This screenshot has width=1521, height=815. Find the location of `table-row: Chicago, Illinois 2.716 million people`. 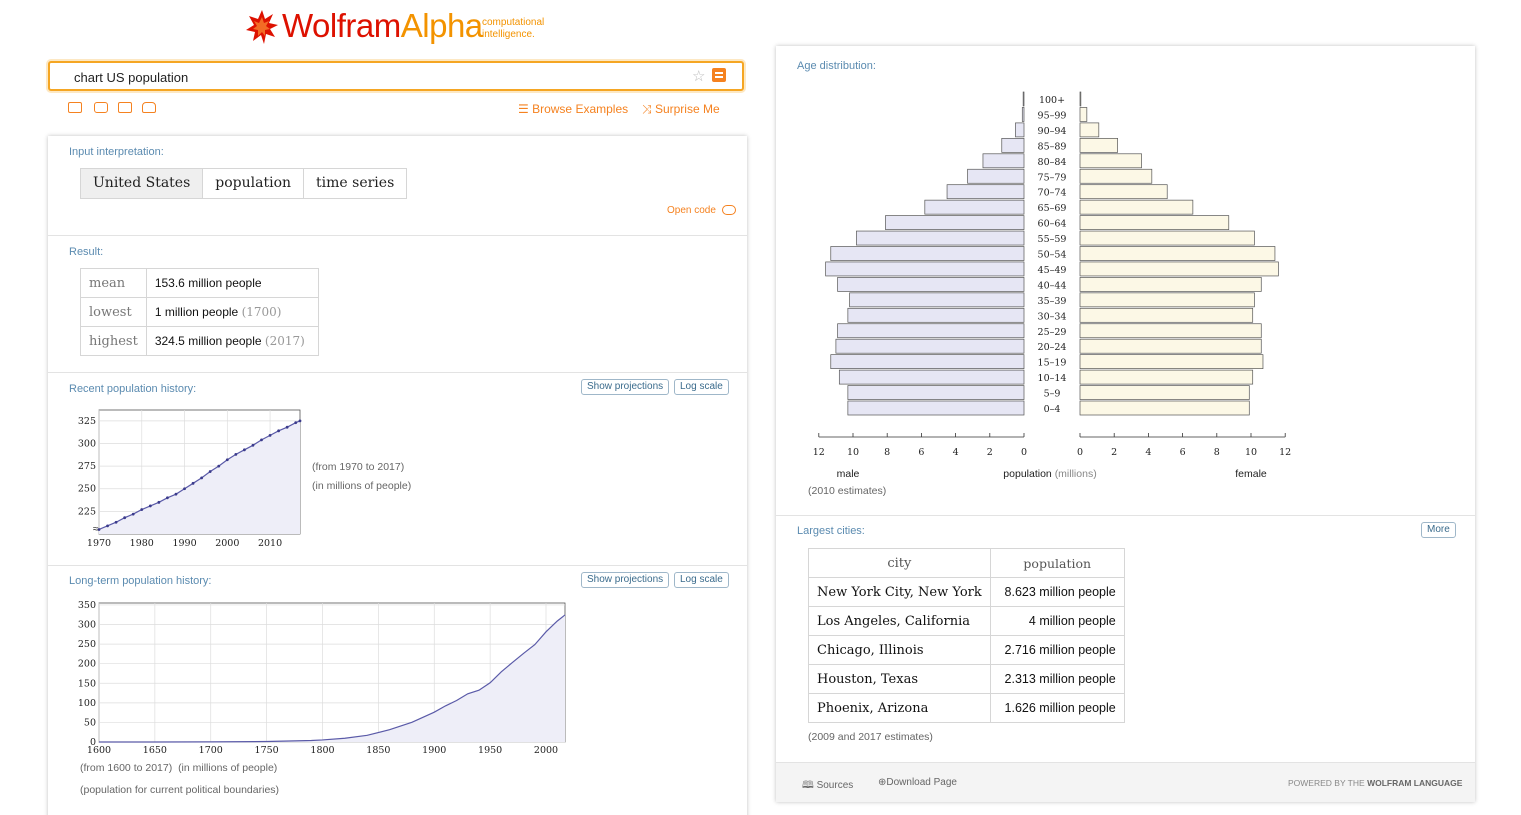

table-row: Chicago, Illinois 2.716 million people is located at coordinates (966, 650).